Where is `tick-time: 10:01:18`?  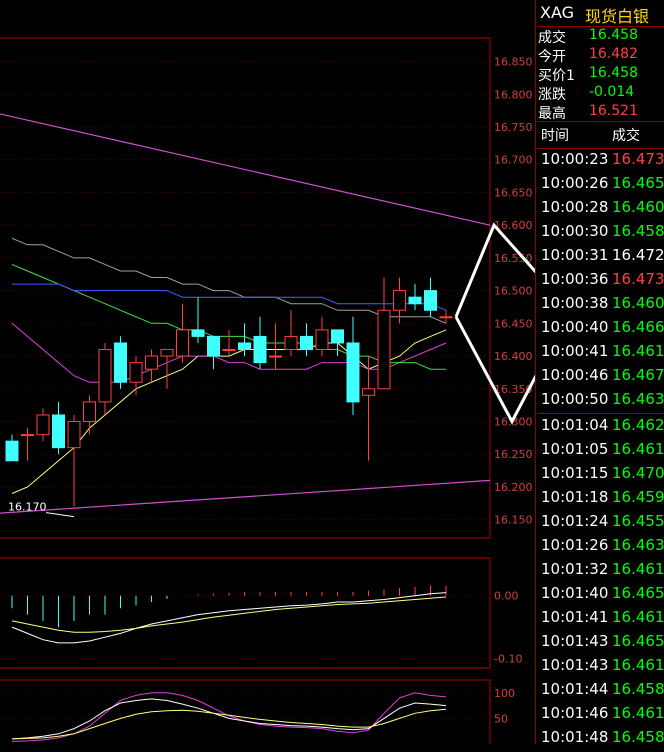 tick-time: 10:01:18 is located at coordinates (575, 497).